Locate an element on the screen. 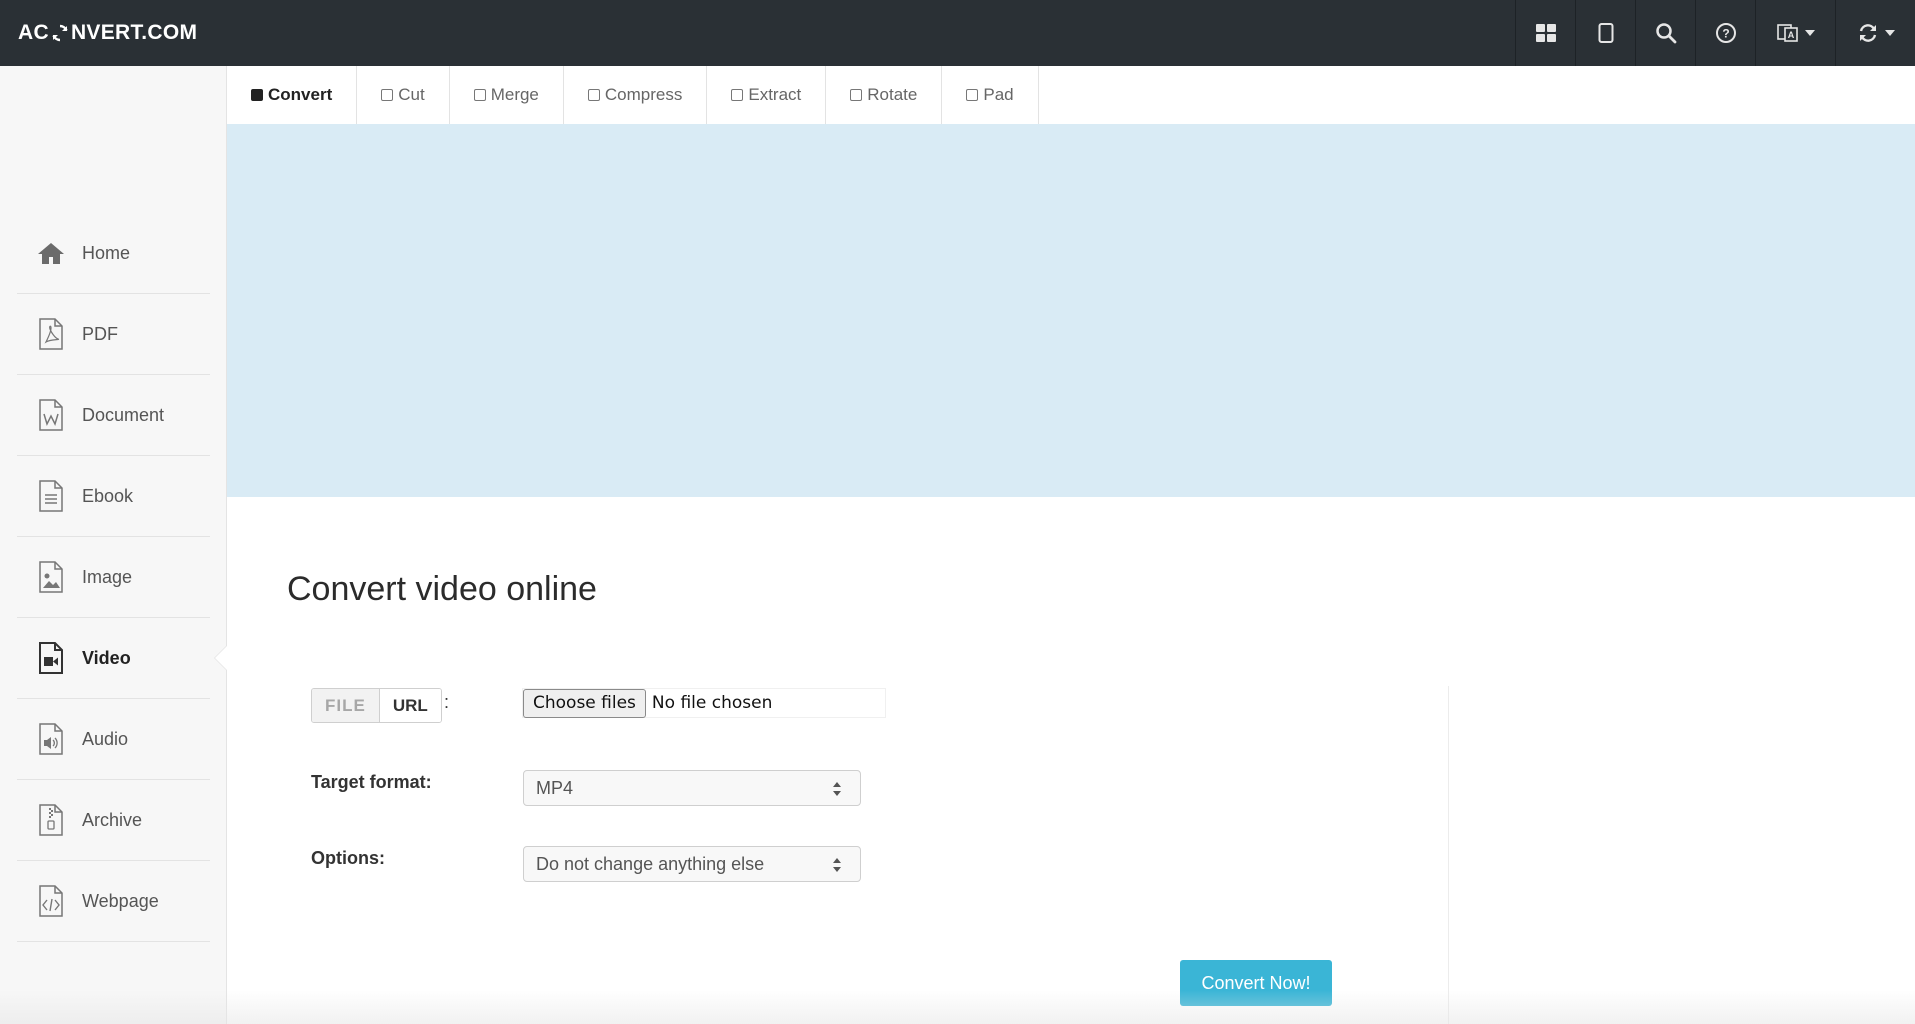 This screenshot has width=1915, height=1024. target-format-value: MP4 is located at coordinates (555, 787).